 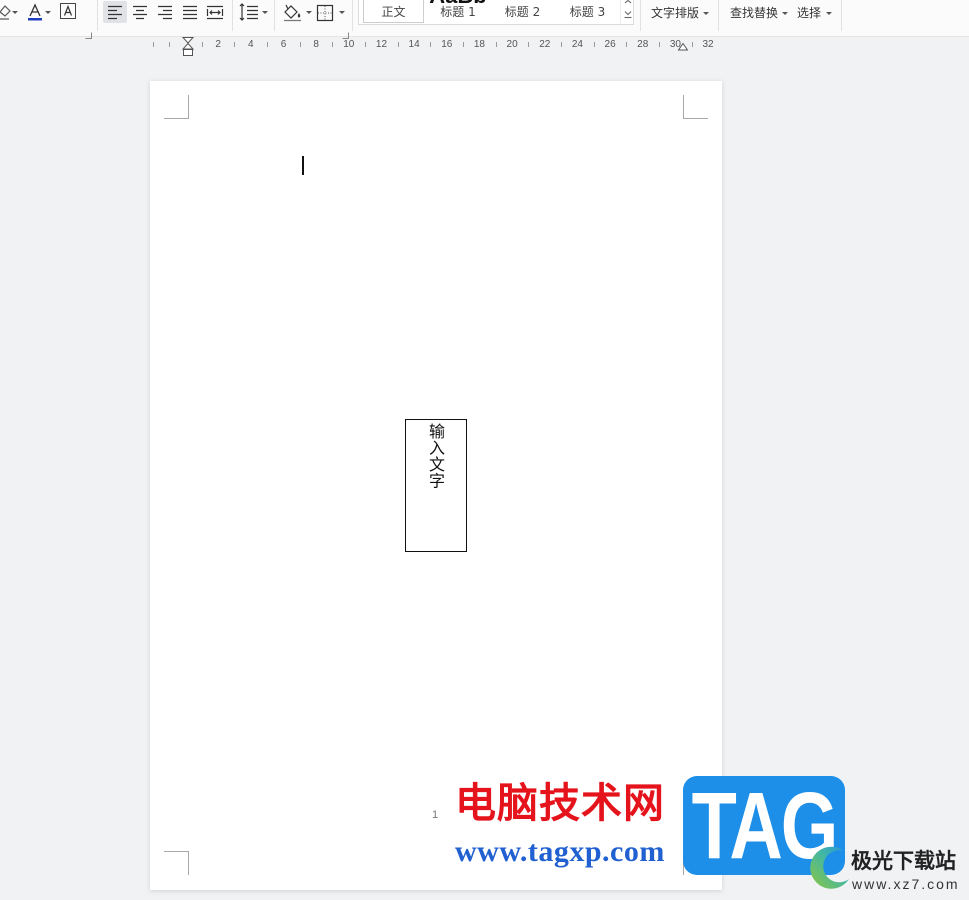 I want to click on borders-button, so click(x=325, y=12).